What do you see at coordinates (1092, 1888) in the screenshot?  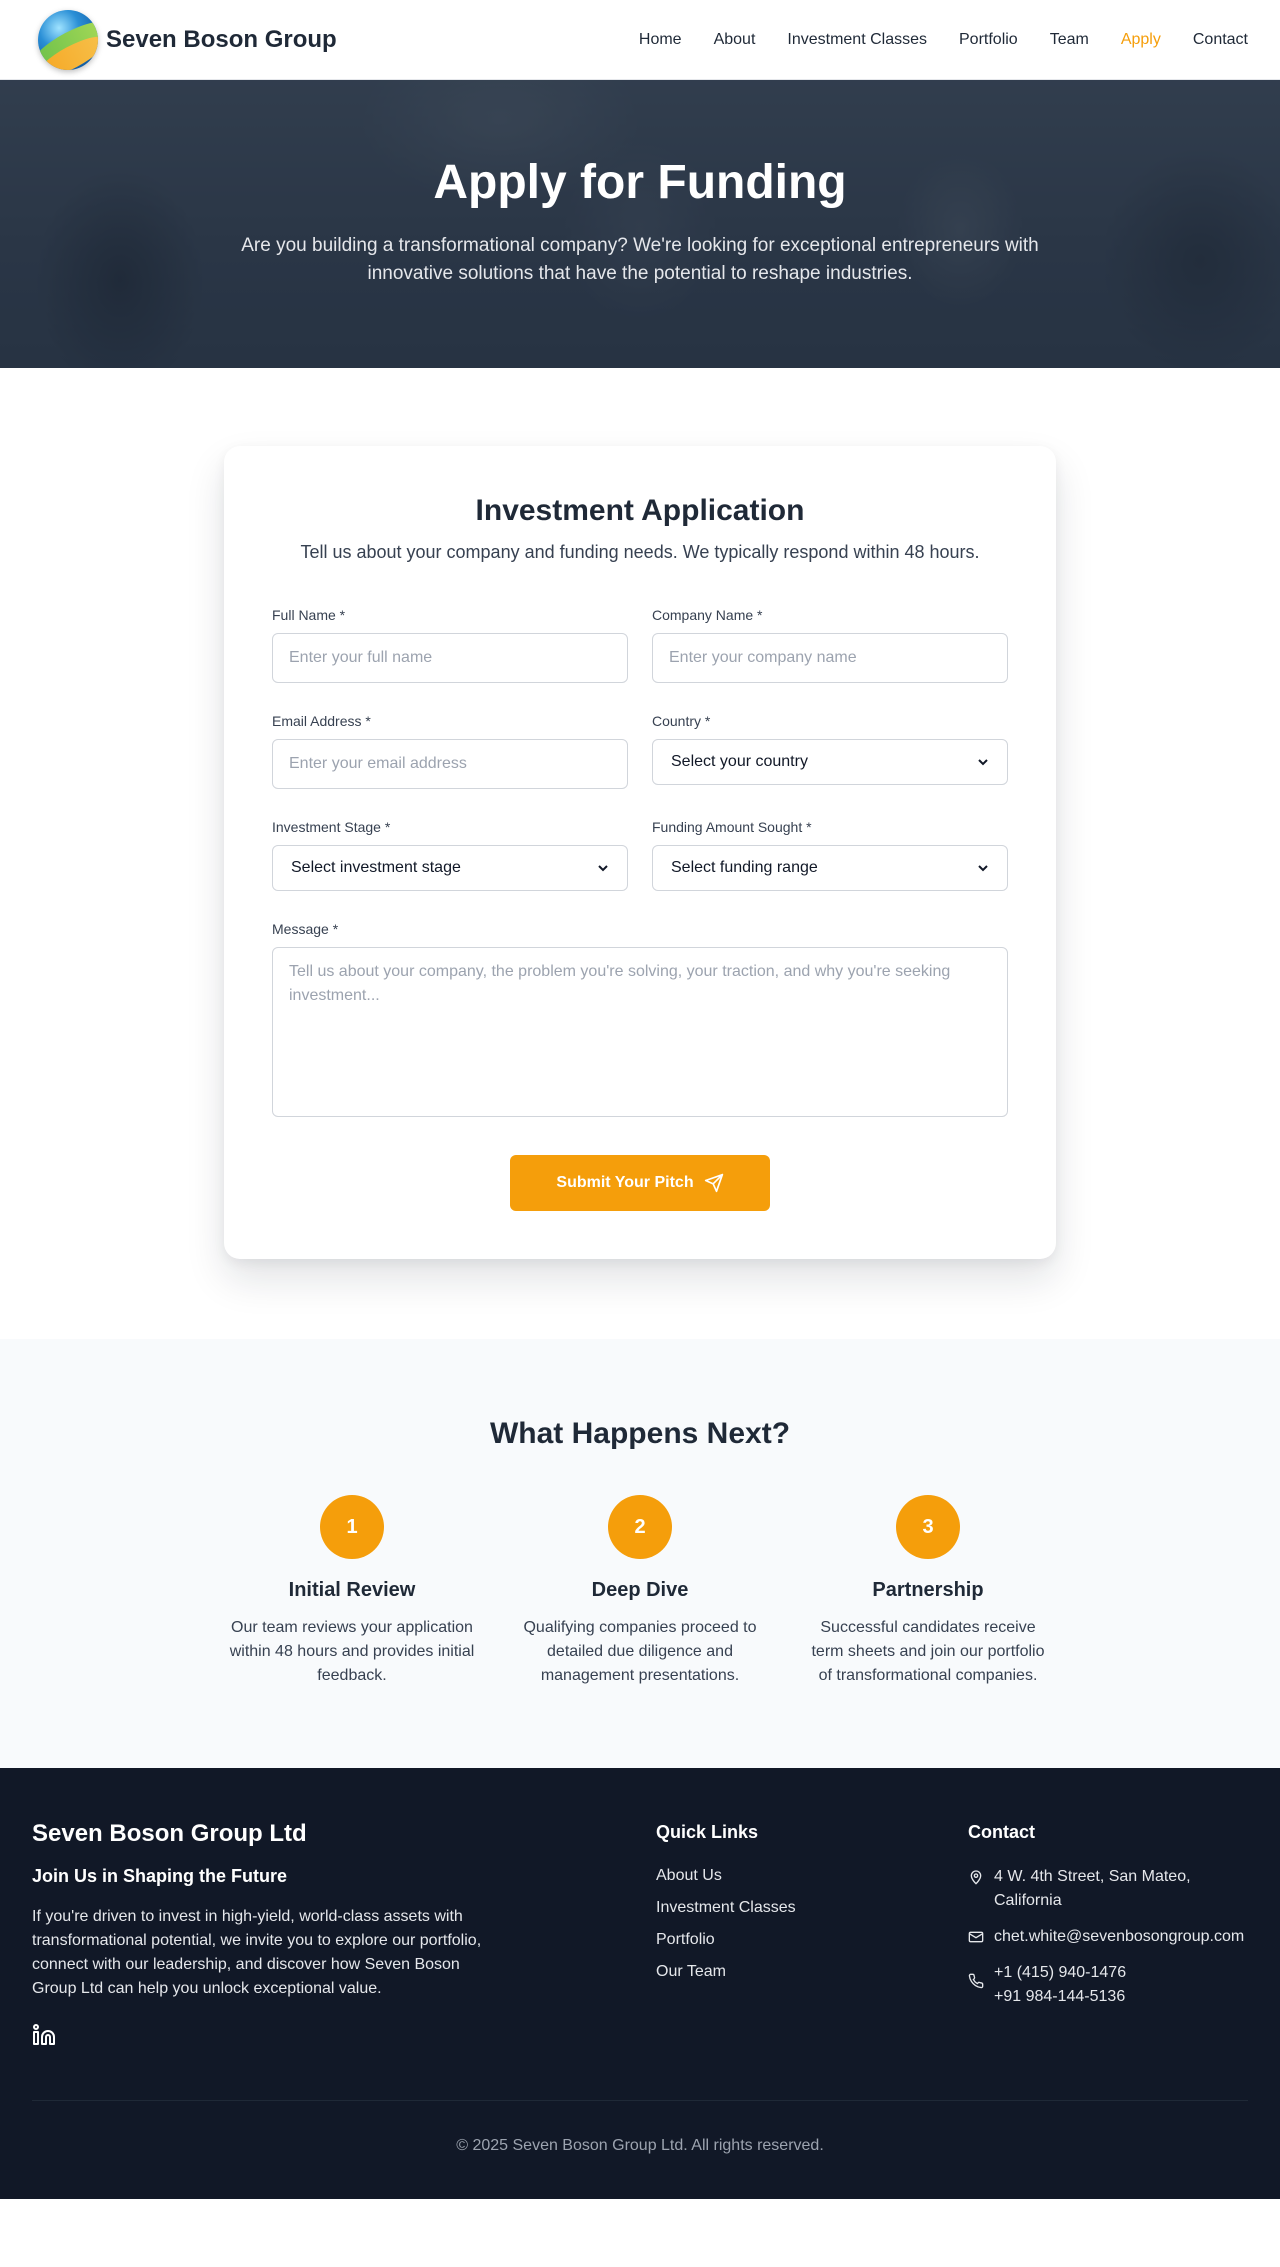 I see `address-text: 4 W. 4th Street, San Mateo, California` at bounding box center [1092, 1888].